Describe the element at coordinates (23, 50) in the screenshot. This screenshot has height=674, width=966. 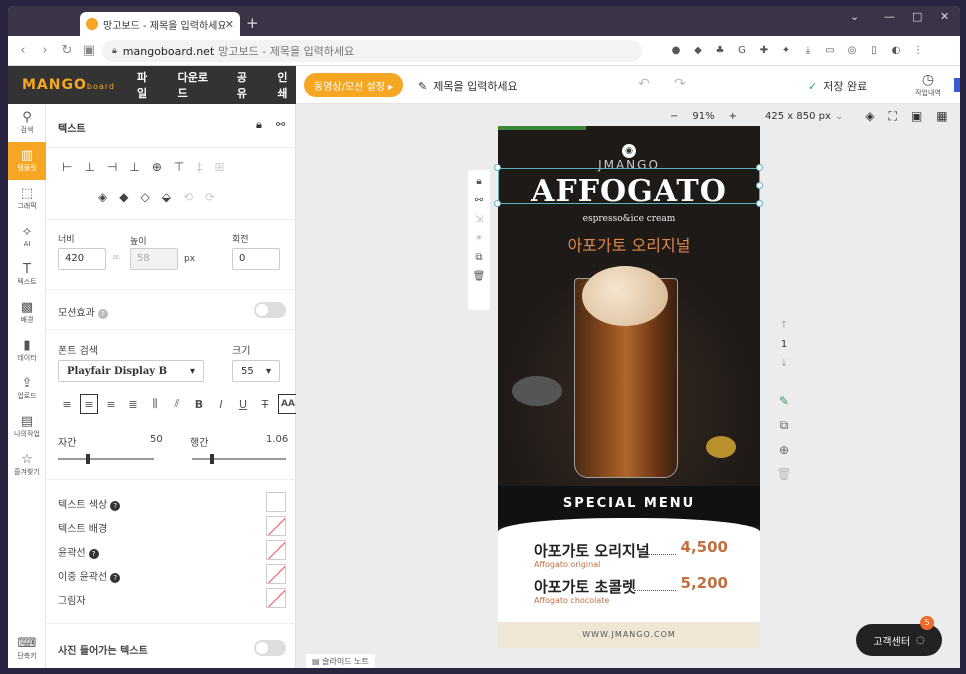
I see `back-icon: ‹` at that location.